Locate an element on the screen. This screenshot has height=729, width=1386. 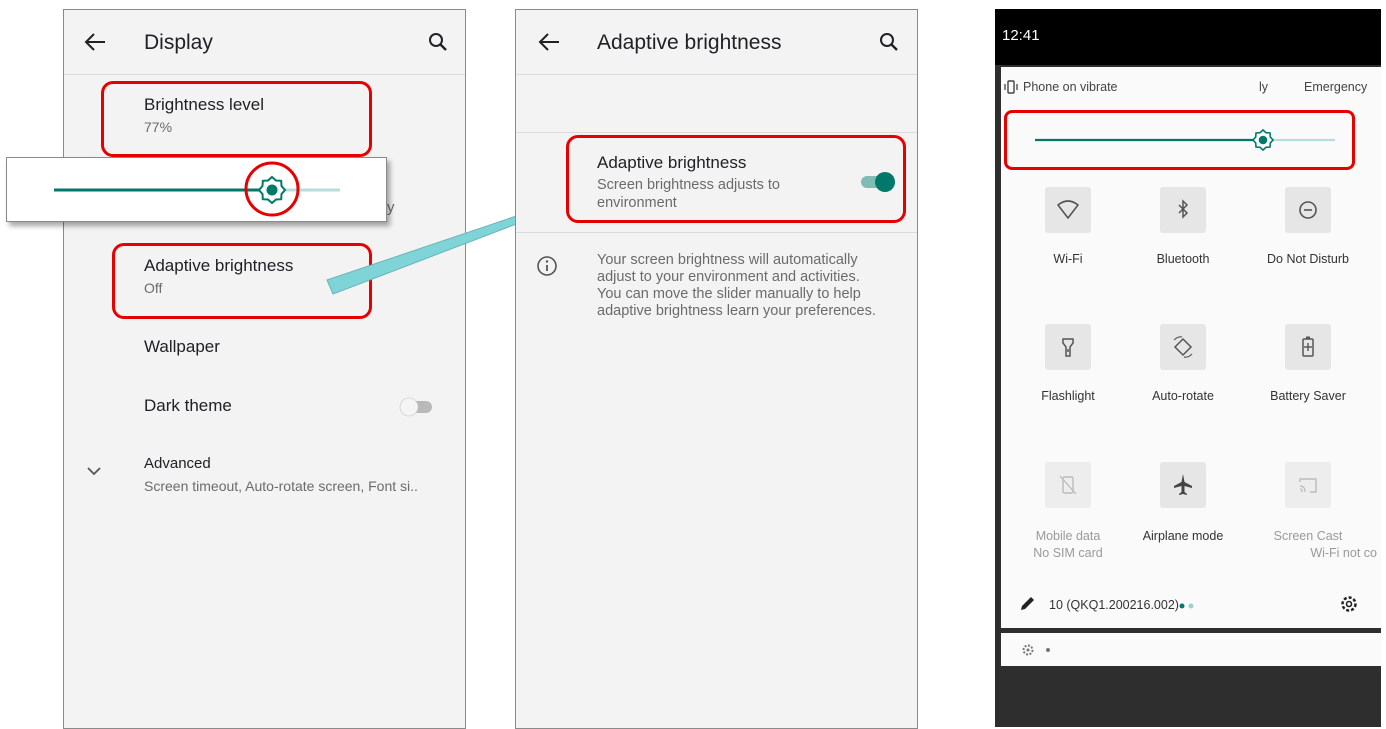
info-icon is located at coordinates (547, 266).